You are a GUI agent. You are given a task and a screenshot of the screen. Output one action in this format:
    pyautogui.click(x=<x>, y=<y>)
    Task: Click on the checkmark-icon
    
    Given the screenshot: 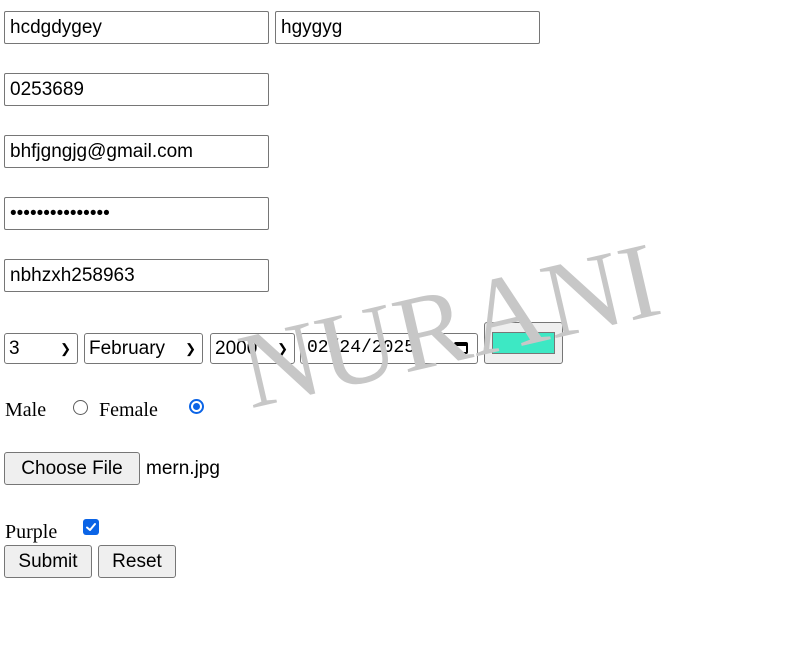 What is the action you would take?
    pyautogui.click(x=91, y=527)
    